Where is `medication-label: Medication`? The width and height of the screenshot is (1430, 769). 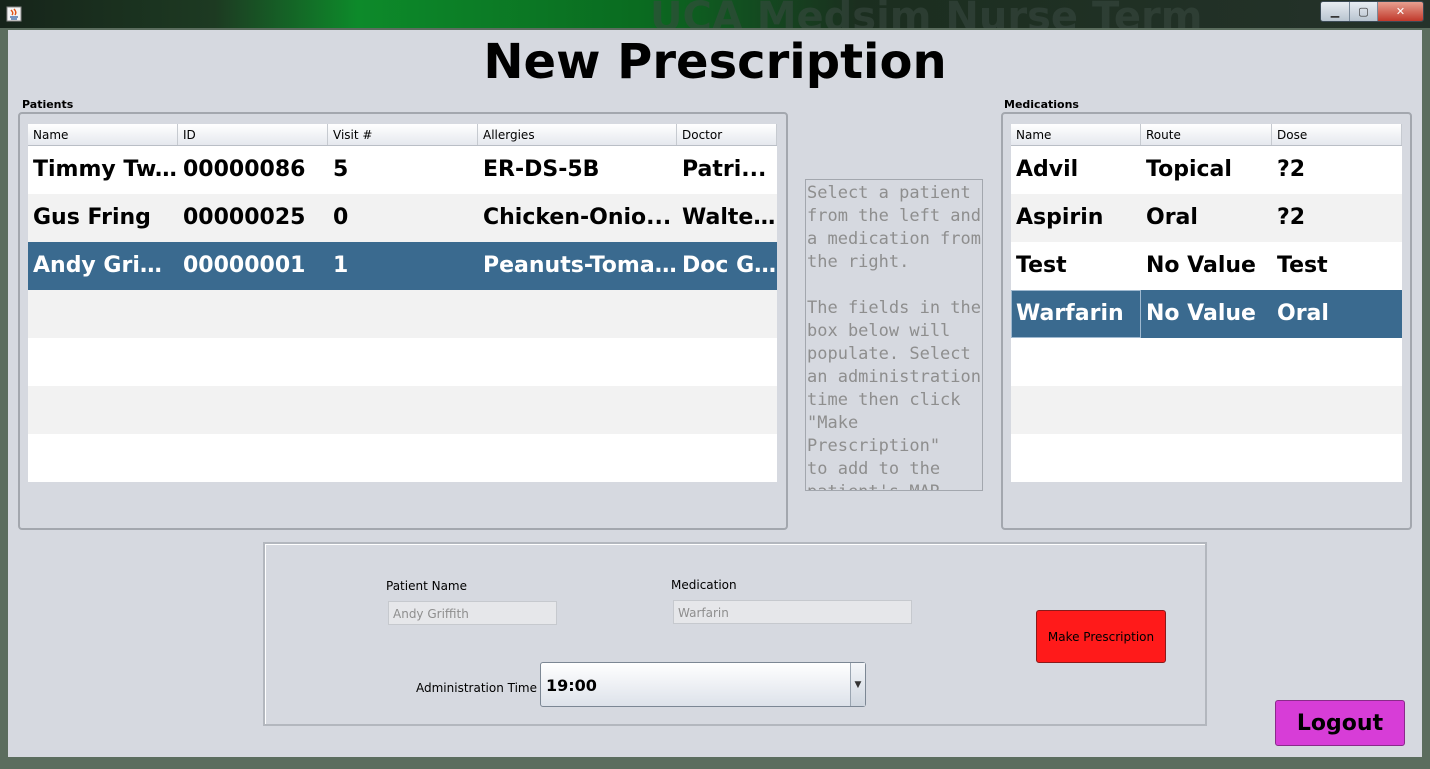 medication-label: Medication is located at coordinates (704, 585).